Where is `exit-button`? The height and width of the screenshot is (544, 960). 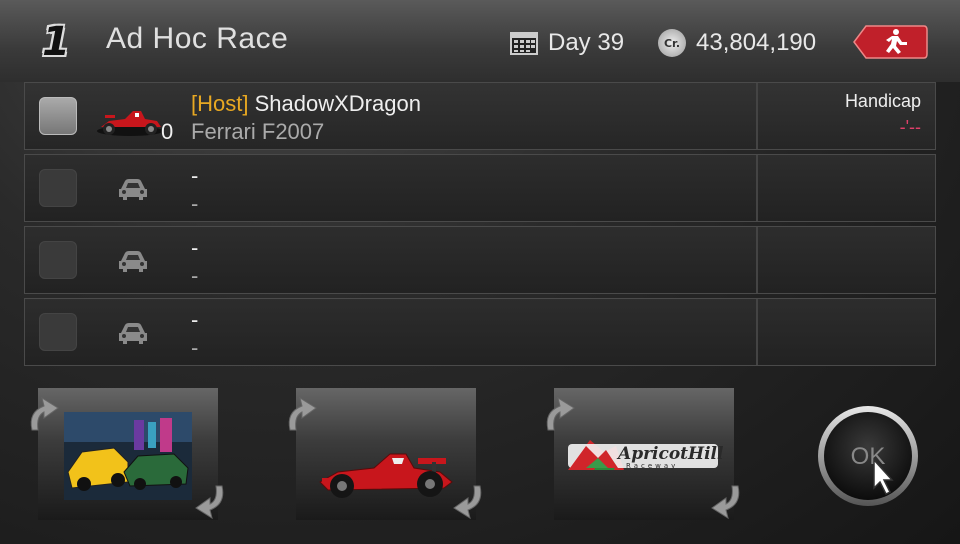
exit-button is located at coordinates (890, 42).